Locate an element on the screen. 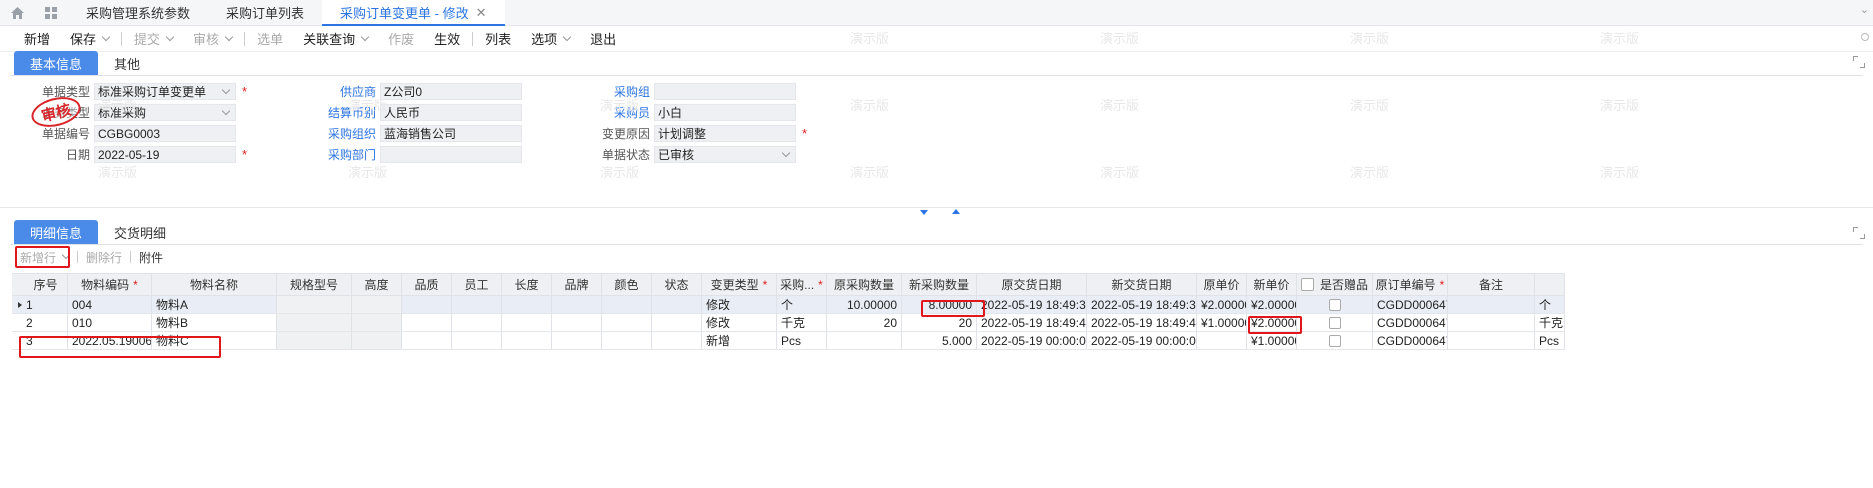 This screenshot has height=488, width=1873. cell-seq: 3 is located at coordinates (40, 340).